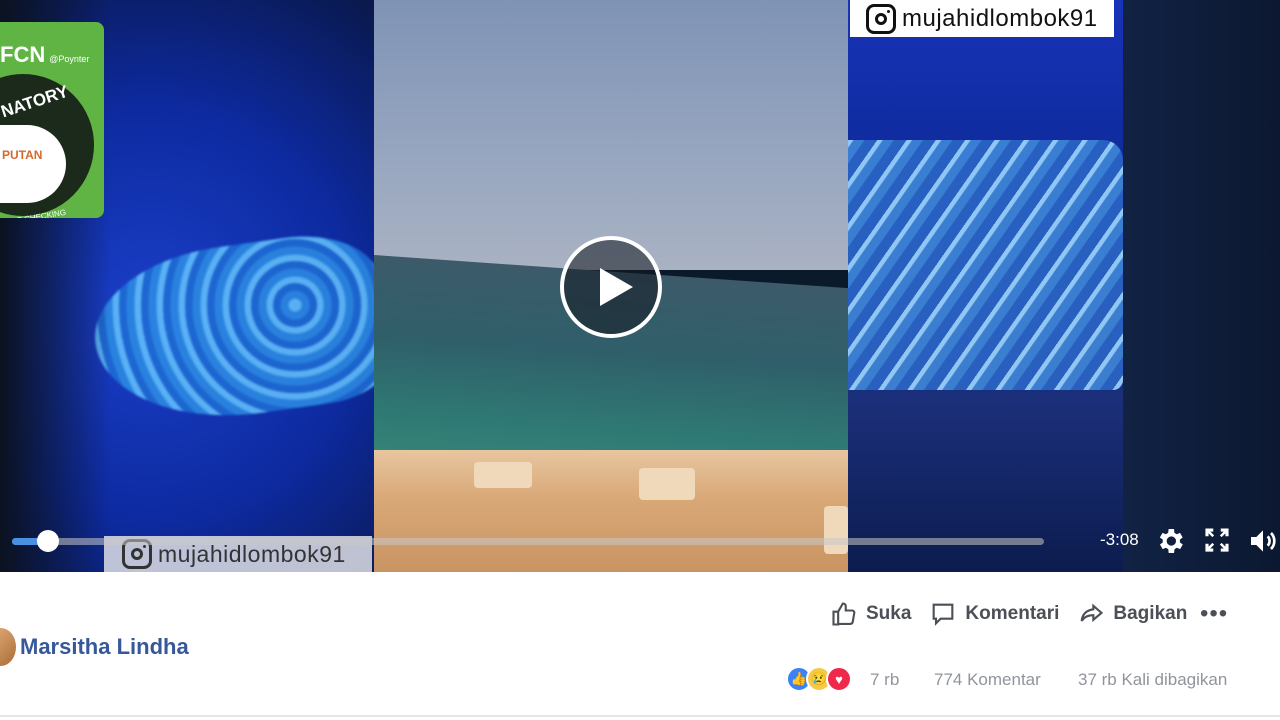 The image size is (1280, 720). I want to click on divider, so click(640, 716).